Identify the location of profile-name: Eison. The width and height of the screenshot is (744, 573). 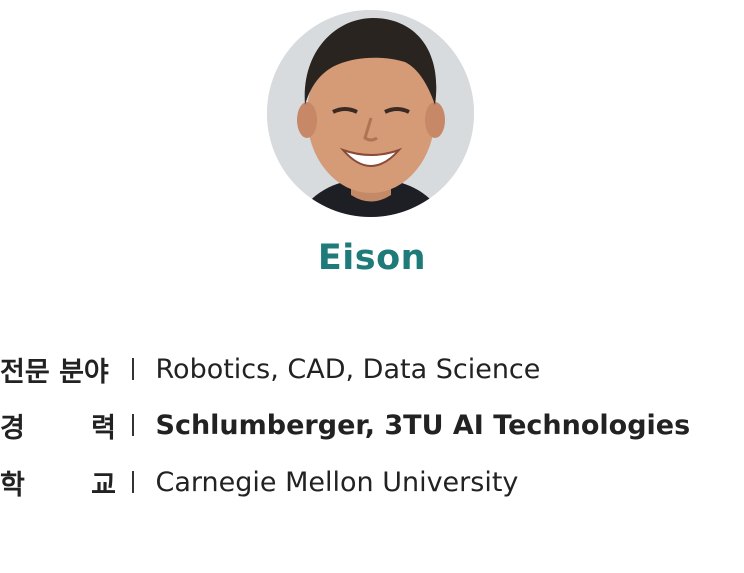
(372, 258).